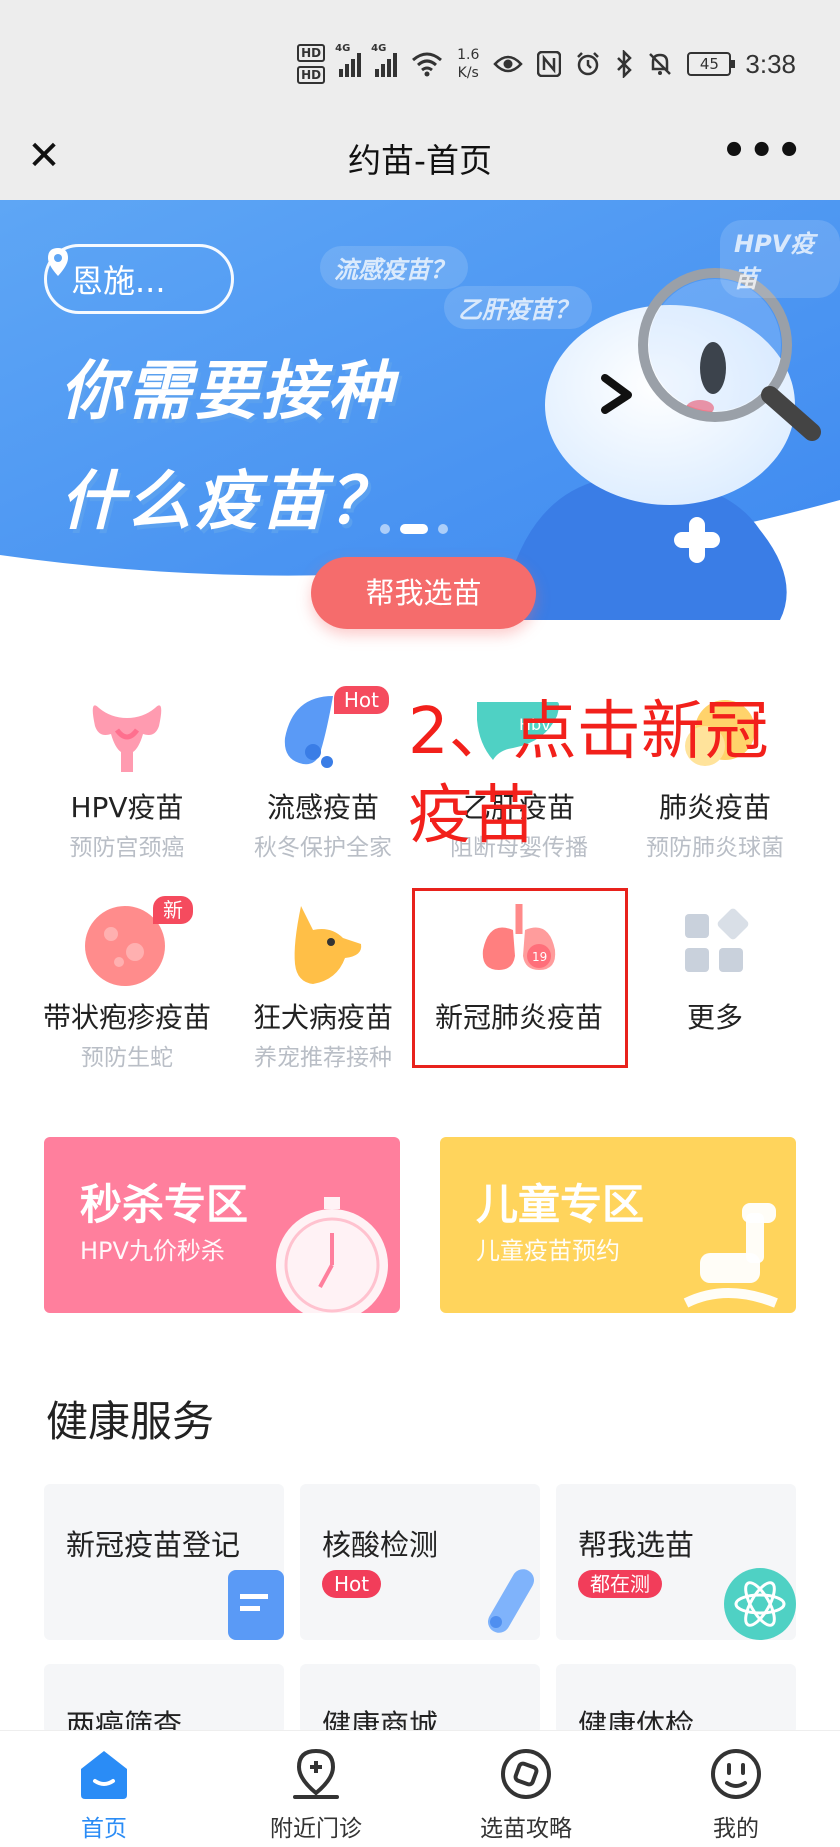  Describe the element at coordinates (770, 63) in the screenshot. I see `clock: 3:38` at that location.